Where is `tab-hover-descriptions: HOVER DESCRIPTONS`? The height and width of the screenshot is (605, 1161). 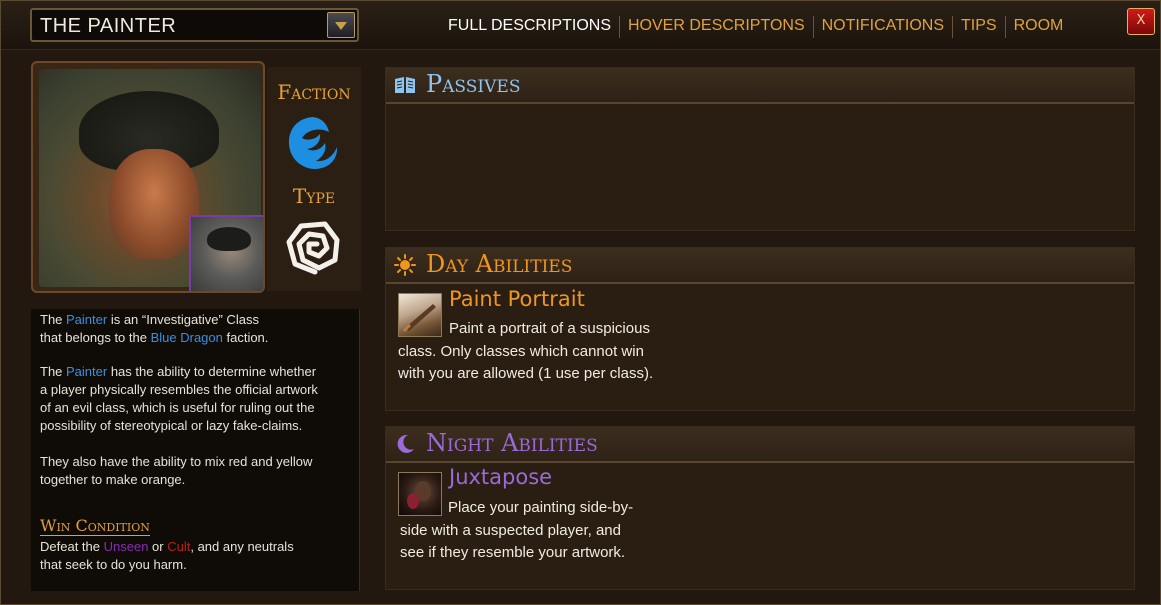
tab-hover-descriptions: HOVER DESCRIPTONS is located at coordinates (717, 27).